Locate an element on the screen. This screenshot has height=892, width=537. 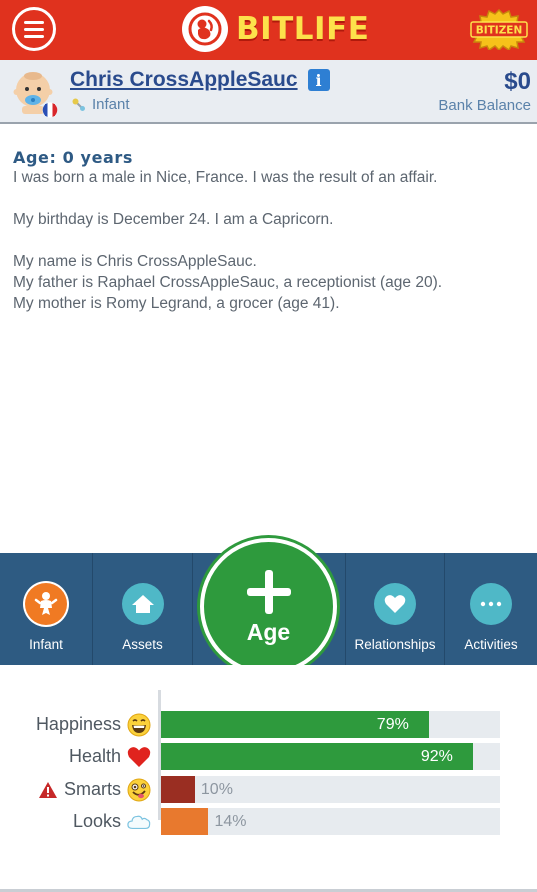
grinning-face-icon is located at coordinates (139, 725).